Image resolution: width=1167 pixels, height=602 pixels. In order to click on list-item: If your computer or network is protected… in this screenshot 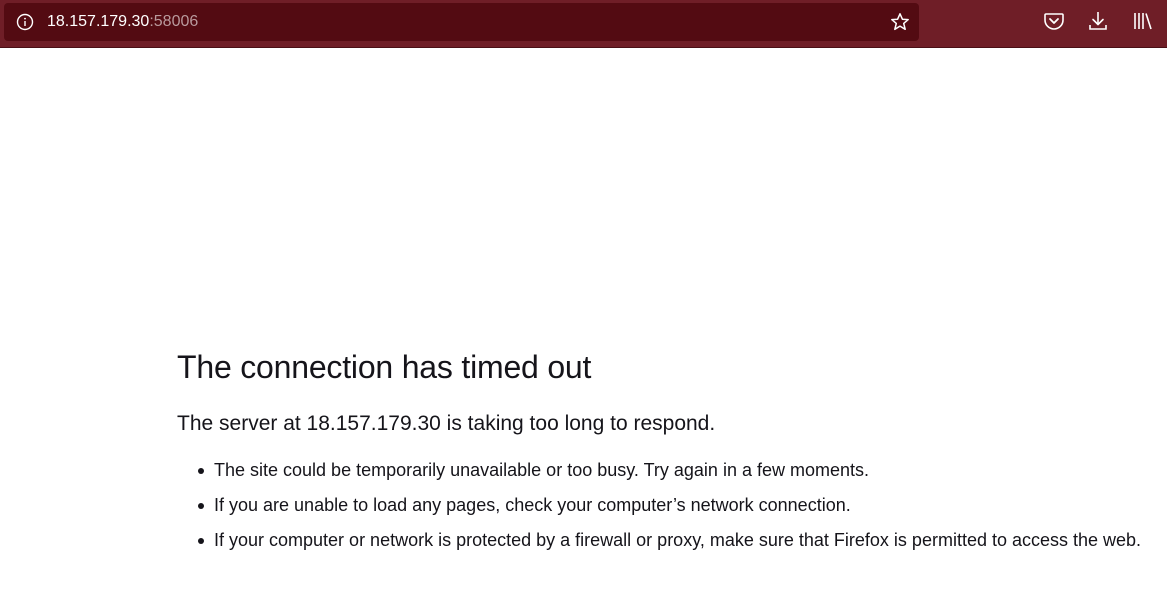, I will do `click(675, 540)`.